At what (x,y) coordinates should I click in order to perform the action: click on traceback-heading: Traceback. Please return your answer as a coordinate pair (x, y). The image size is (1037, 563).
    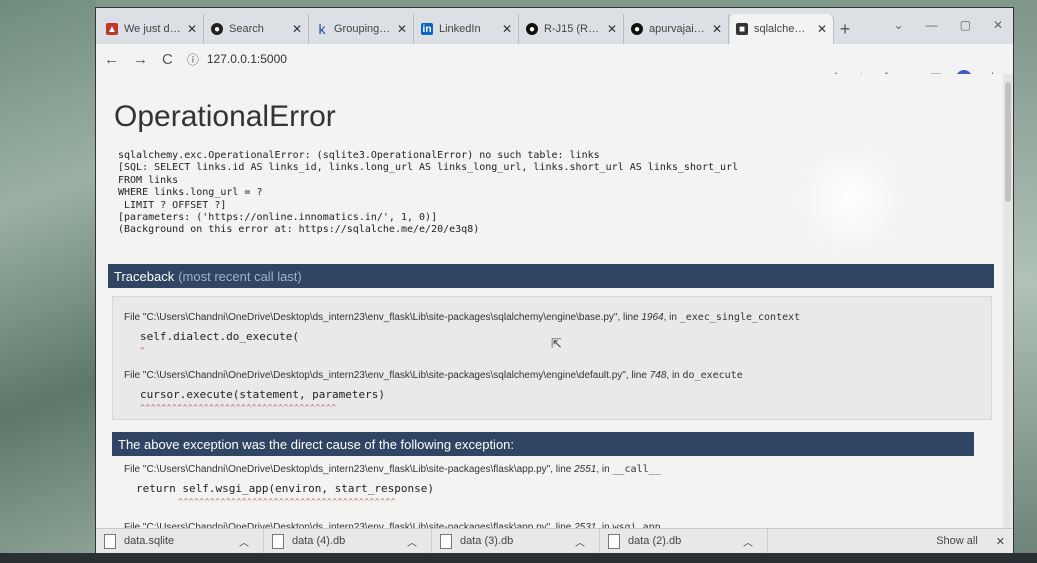
    Looking at the image, I should click on (144, 276).